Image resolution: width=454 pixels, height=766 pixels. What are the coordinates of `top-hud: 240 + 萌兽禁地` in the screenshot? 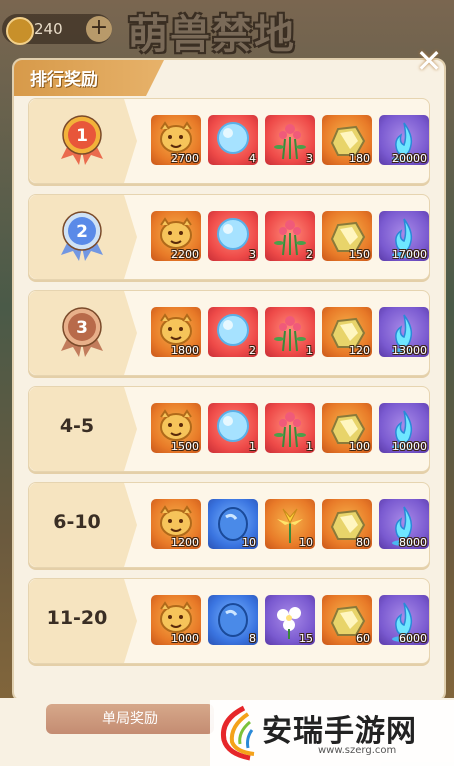 It's located at (227, 29).